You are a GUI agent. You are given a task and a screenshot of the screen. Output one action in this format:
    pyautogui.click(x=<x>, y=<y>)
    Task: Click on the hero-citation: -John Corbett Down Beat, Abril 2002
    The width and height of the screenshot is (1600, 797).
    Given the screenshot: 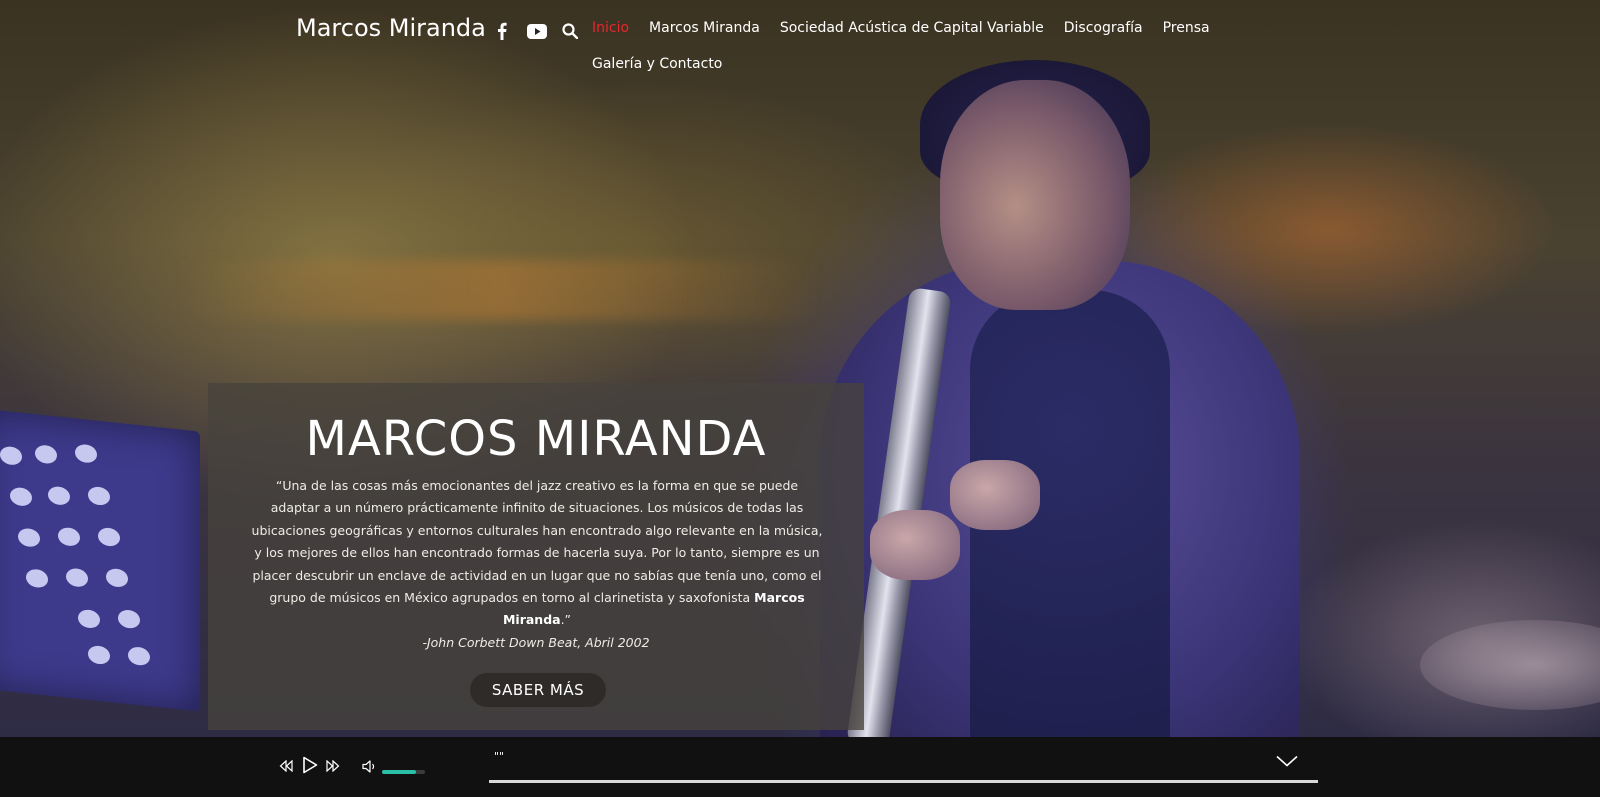 What is the action you would take?
    pyautogui.click(x=536, y=642)
    